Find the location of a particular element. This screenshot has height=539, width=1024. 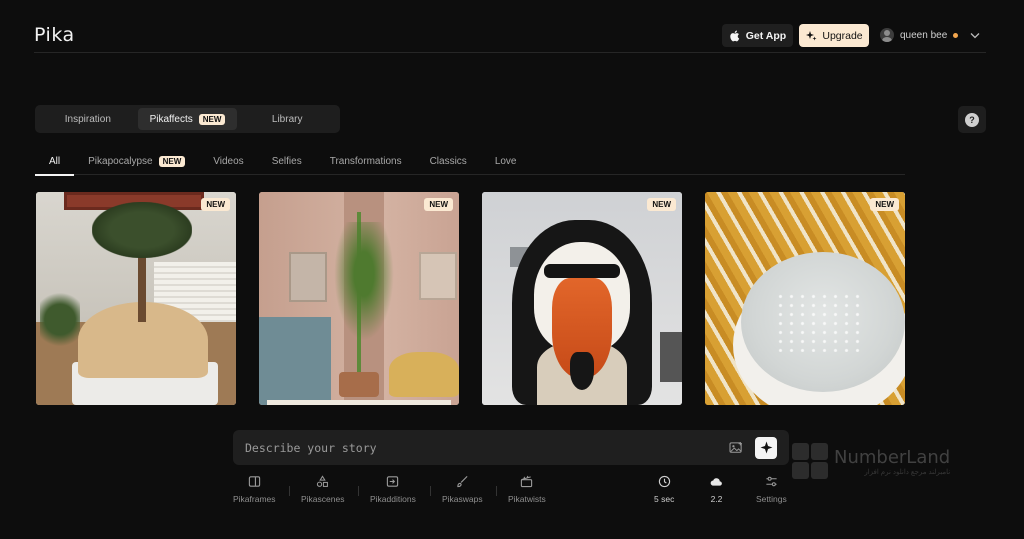

effect-card-bonsai: NEW is located at coordinates (136, 298).